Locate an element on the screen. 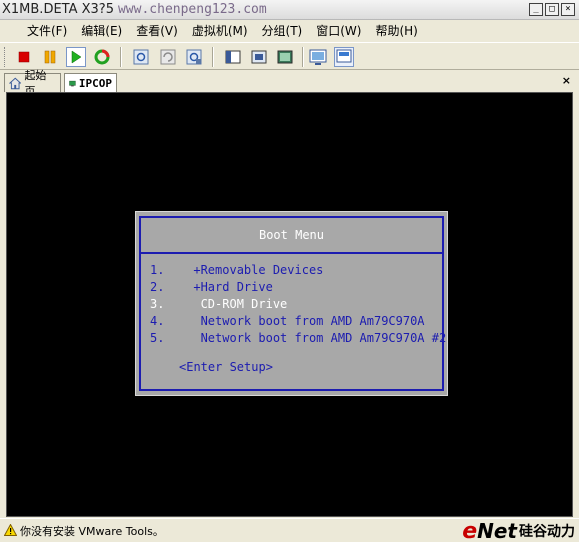 The width and height of the screenshot is (579, 542). toolbar is located at coordinates (289, 56).